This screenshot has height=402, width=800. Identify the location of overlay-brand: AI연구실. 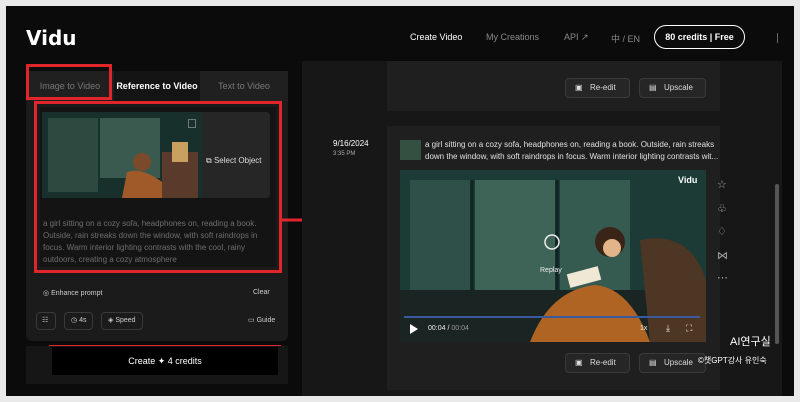
(750, 342).